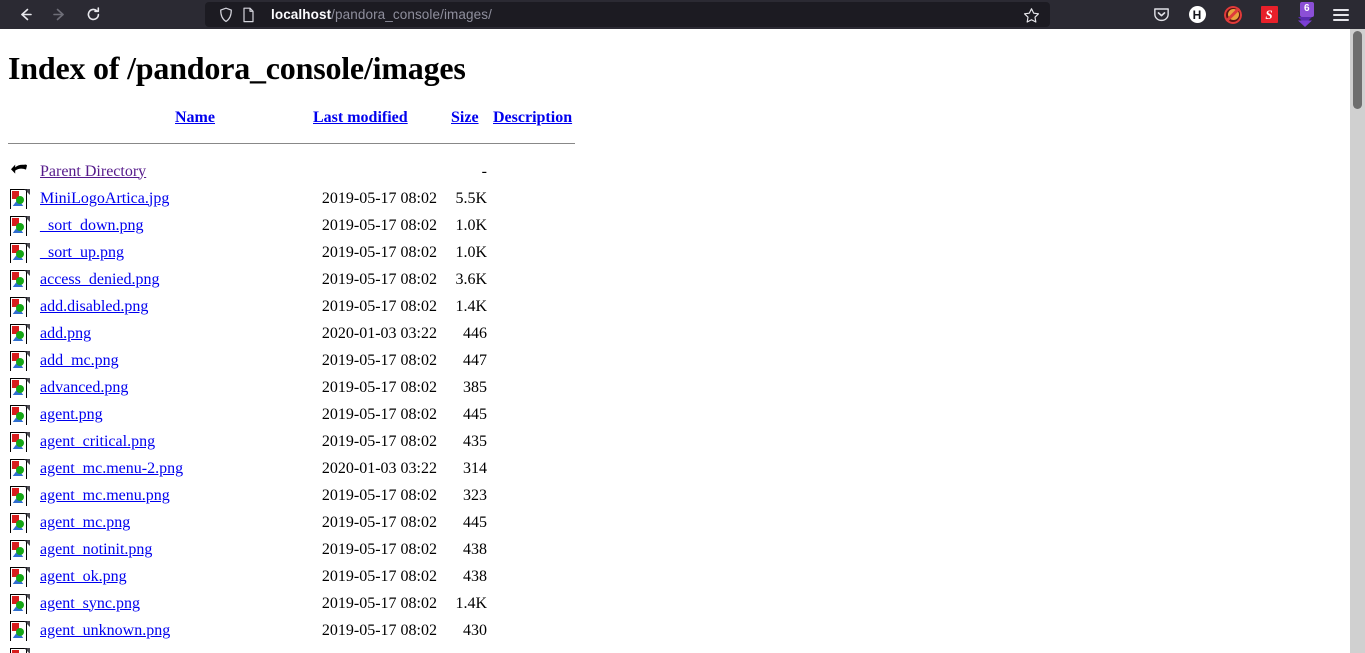  Describe the element at coordinates (172, 279) in the screenshot. I see `row-name-cell: access_denied.png` at that location.